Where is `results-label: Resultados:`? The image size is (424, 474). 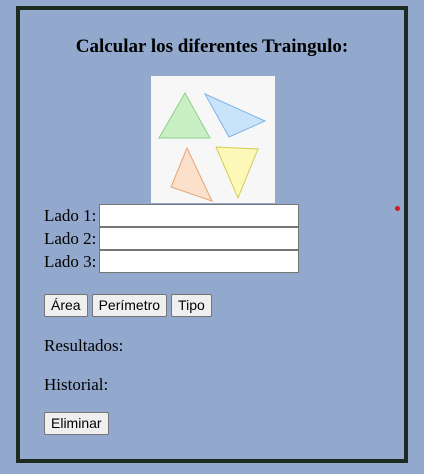
results-label: Resultados: is located at coordinates (84, 345).